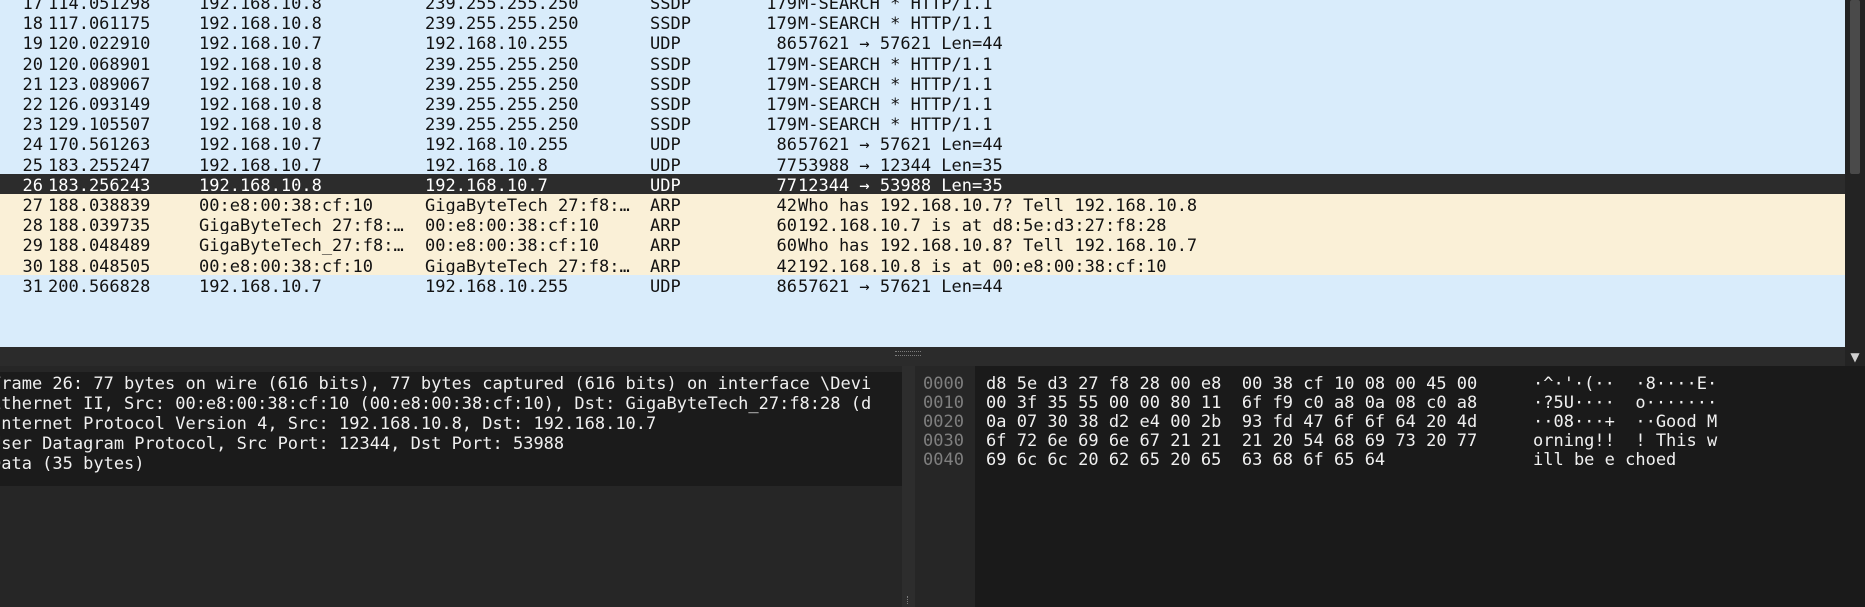 The image size is (1865, 607). Describe the element at coordinates (251, 464) in the screenshot. I see `detail-line-data: Data (35 bytes)` at that location.